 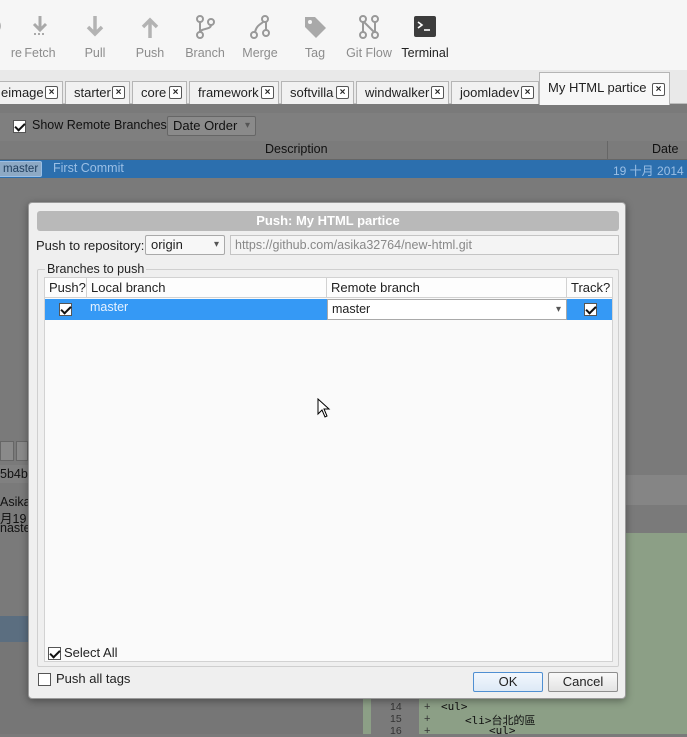 I want to click on local-branch-cell: master, so click(x=208, y=309).